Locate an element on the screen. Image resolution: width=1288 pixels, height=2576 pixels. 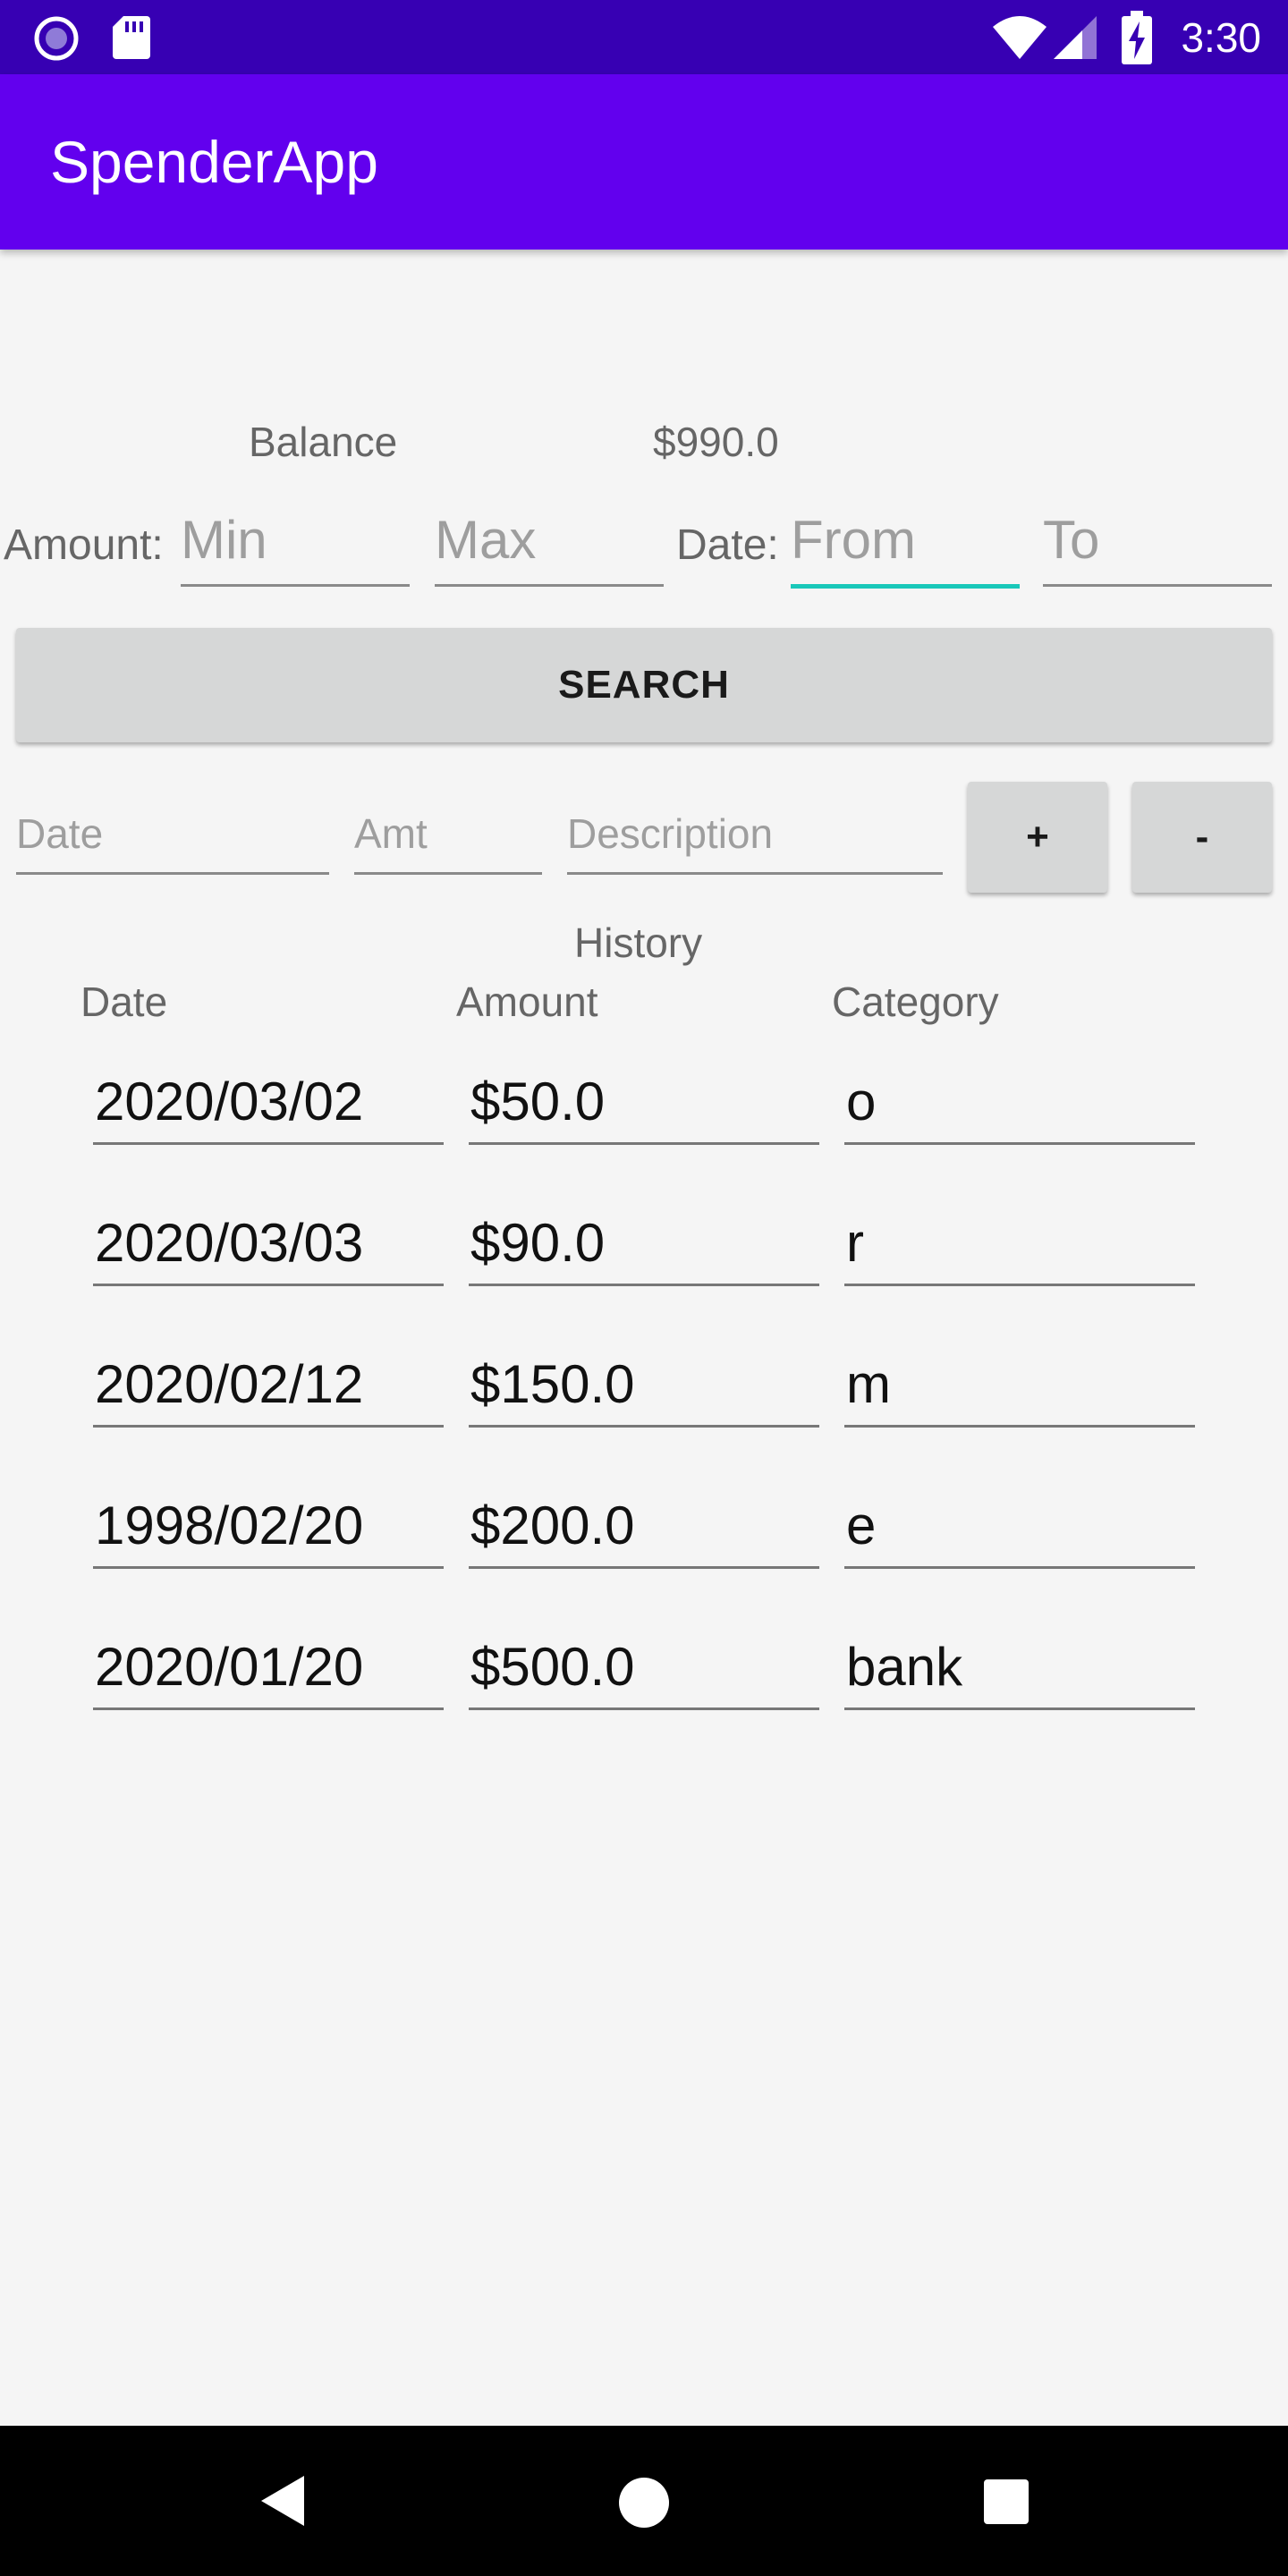
row-date-cell: 2020/03/02 is located at coordinates (268, 1105).